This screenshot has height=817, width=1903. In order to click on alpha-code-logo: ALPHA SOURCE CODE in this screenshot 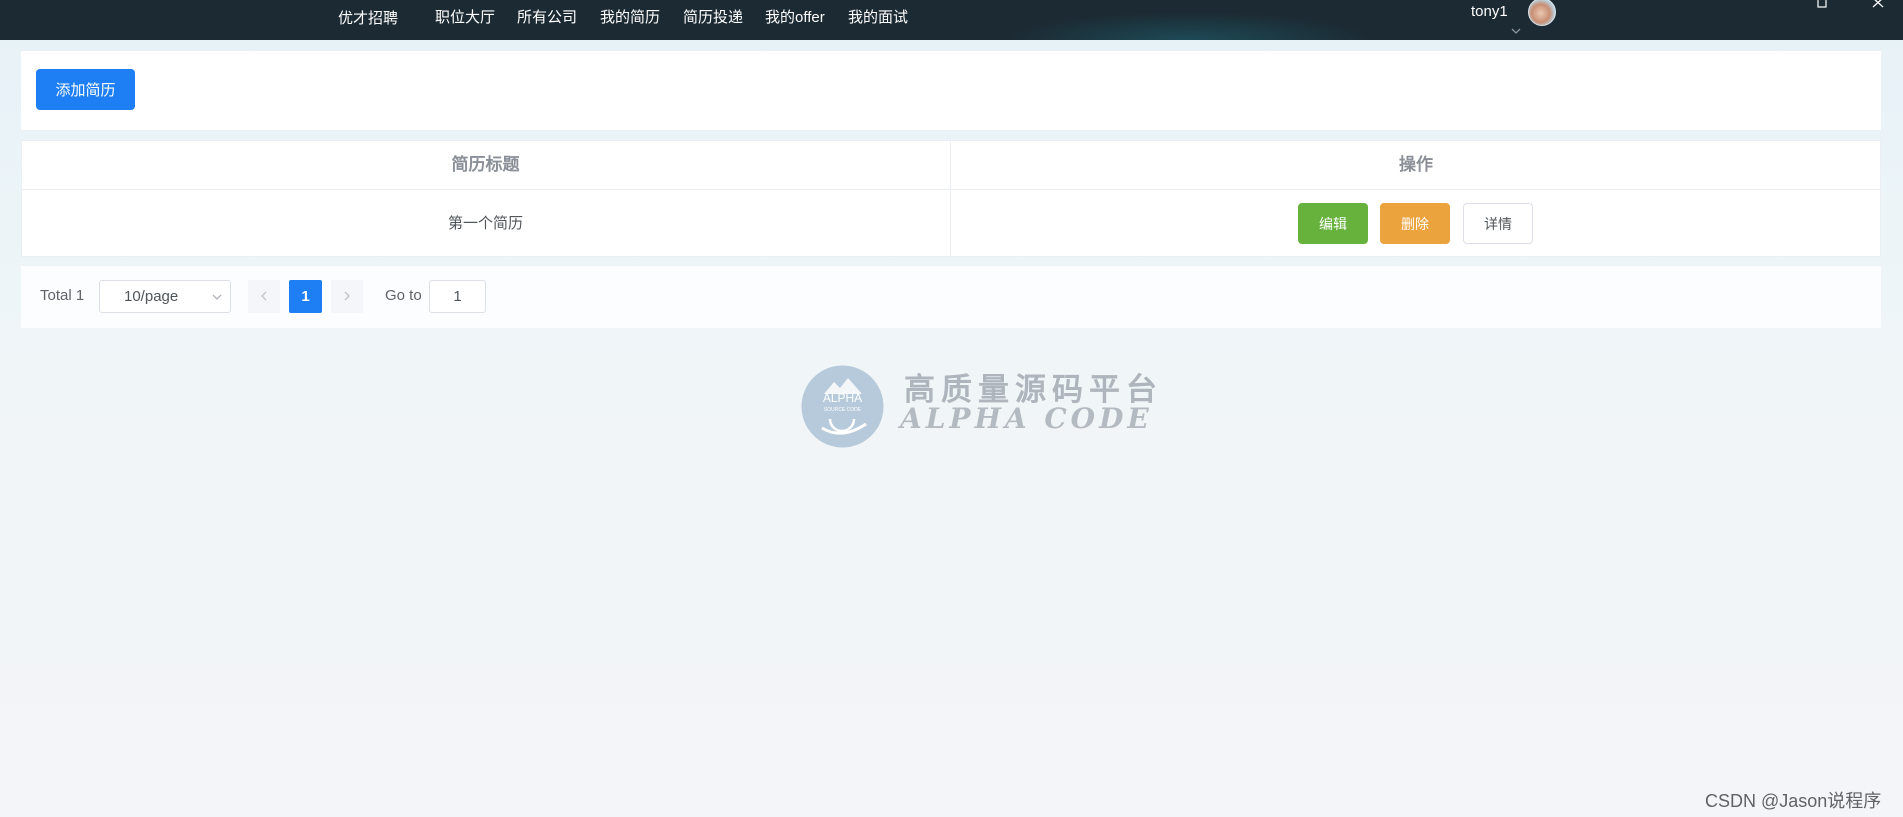, I will do `click(842, 406)`.